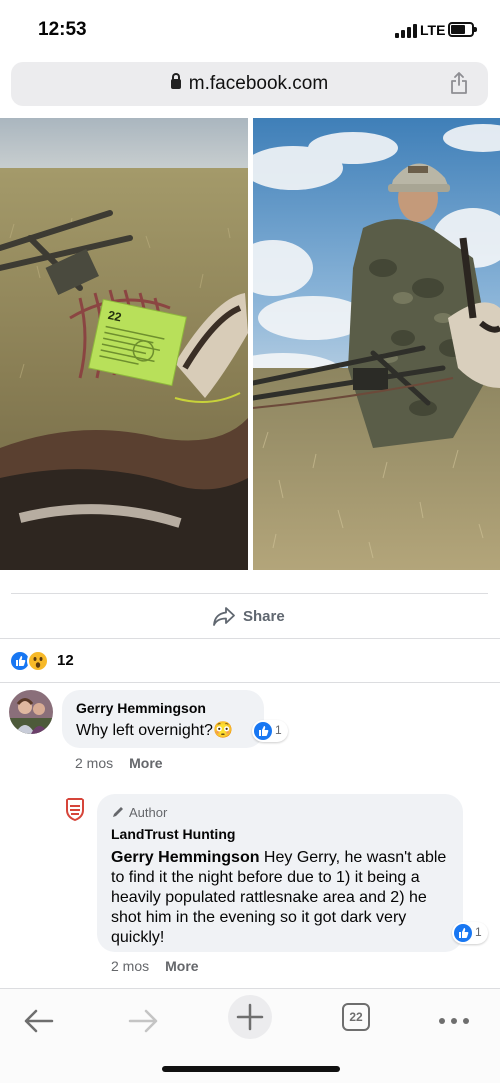 The image size is (500, 1083). Describe the element at coordinates (75, 809) in the screenshot. I see `page-avatar` at that location.